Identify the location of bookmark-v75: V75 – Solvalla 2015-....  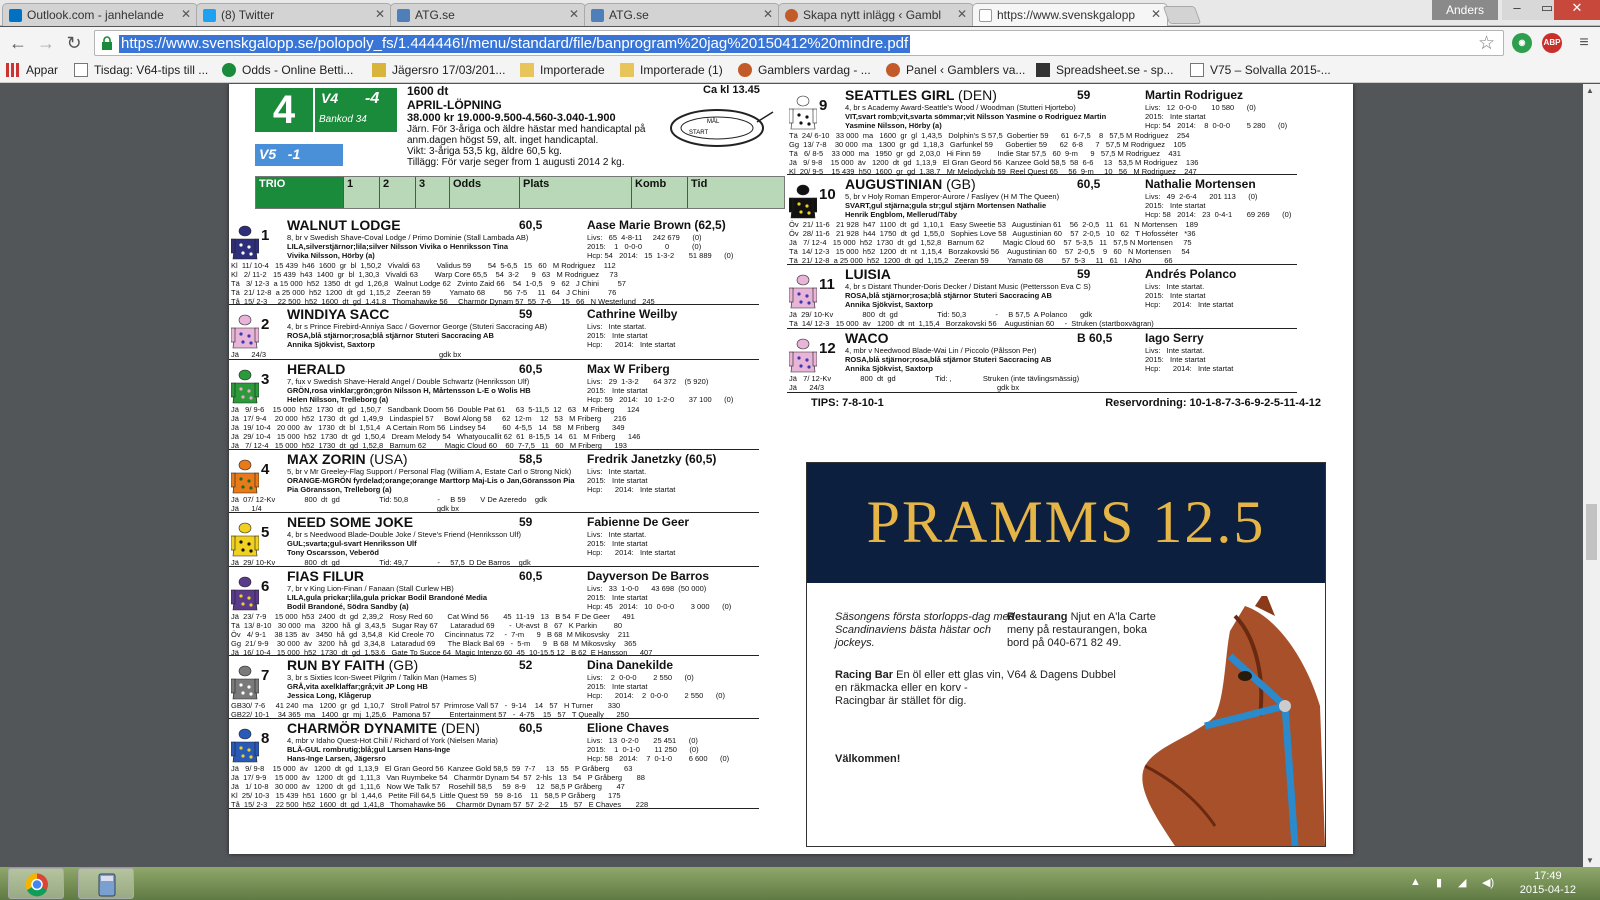
(1260, 70).